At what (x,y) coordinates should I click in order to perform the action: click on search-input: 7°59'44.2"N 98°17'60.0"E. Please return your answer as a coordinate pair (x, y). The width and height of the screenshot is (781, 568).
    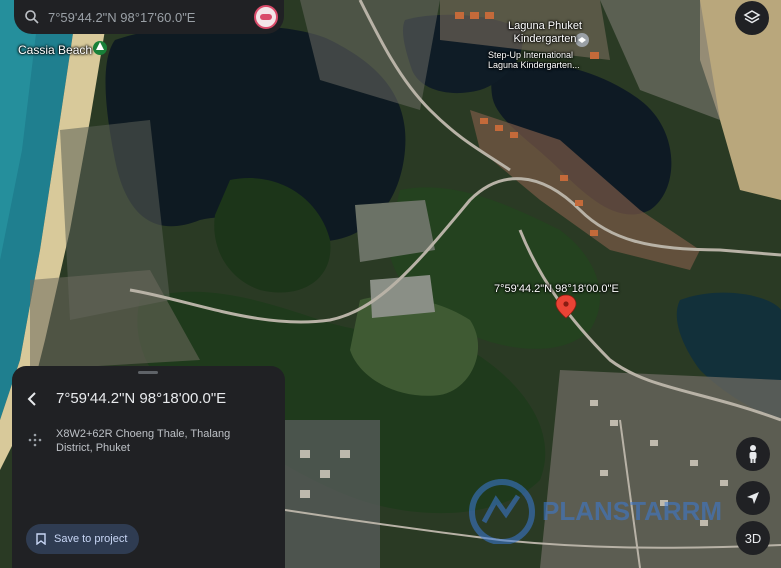
    Looking at the image, I should click on (151, 17).